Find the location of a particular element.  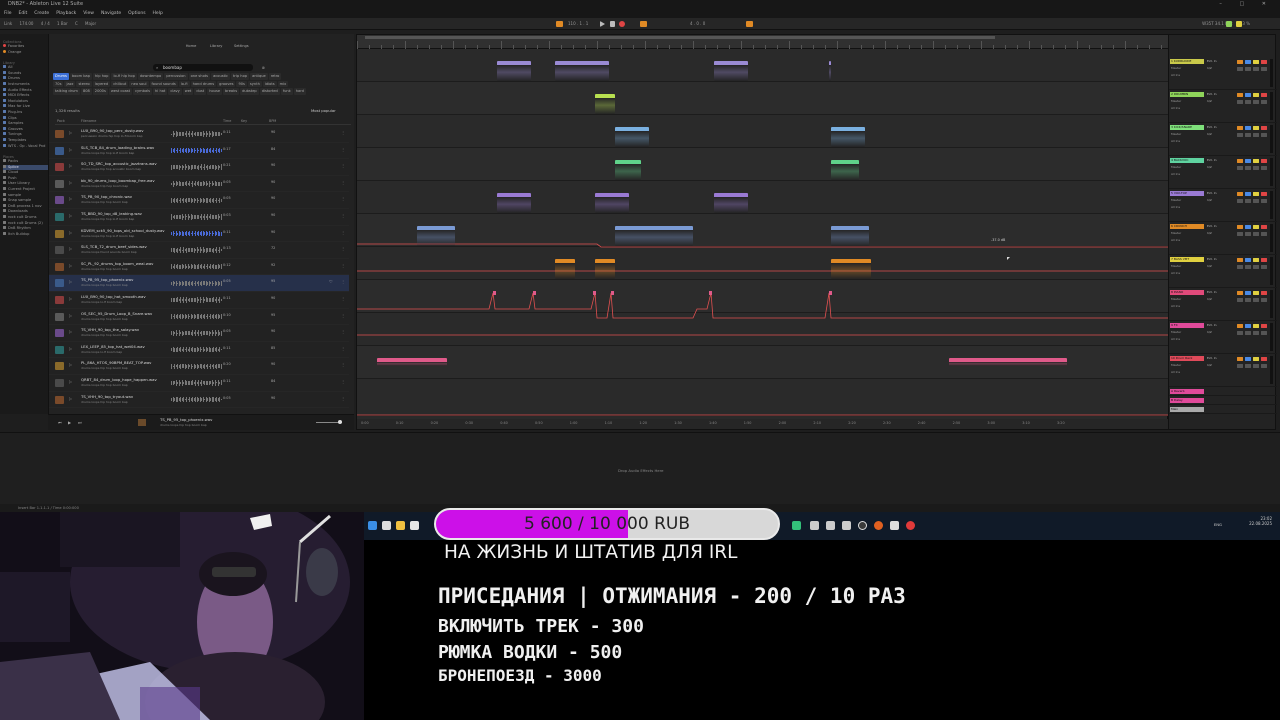

loop-icon is located at coordinates (643, 24).